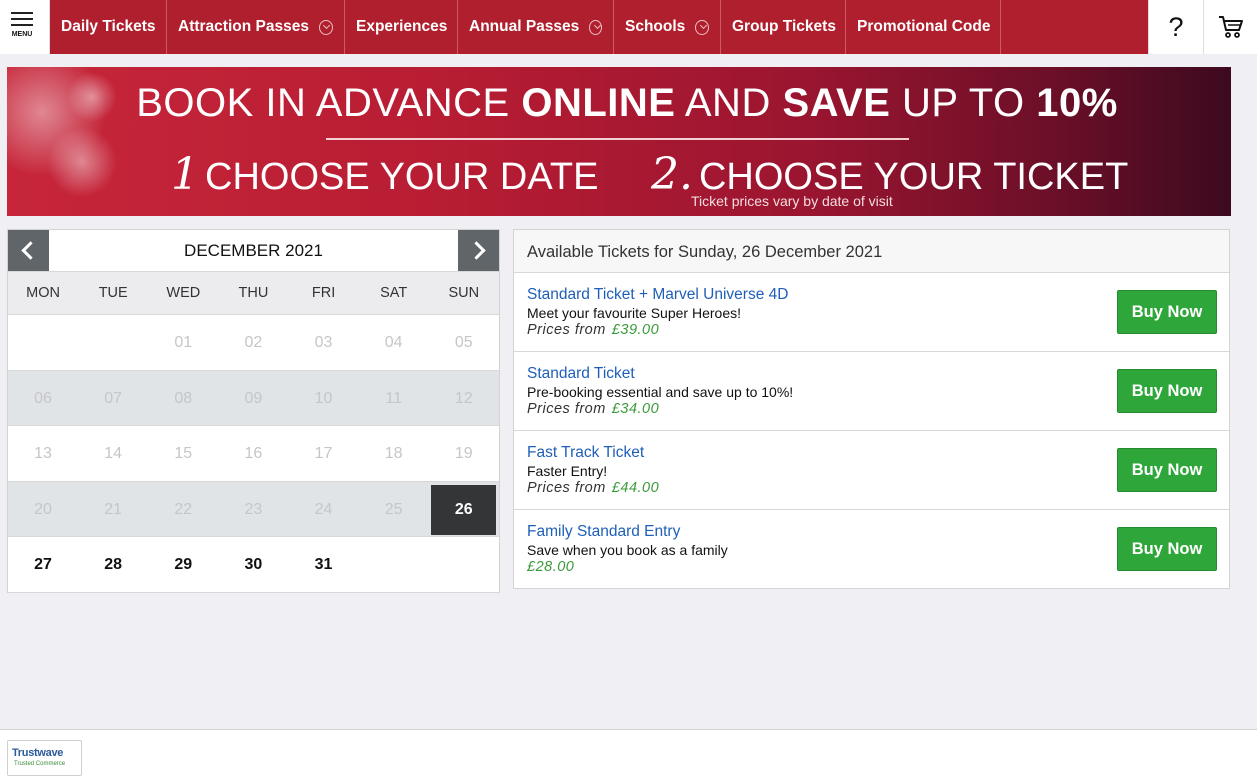 Image resolution: width=1257 pixels, height=783 pixels. I want to click on weekday-label: MON, so click(43, 293).